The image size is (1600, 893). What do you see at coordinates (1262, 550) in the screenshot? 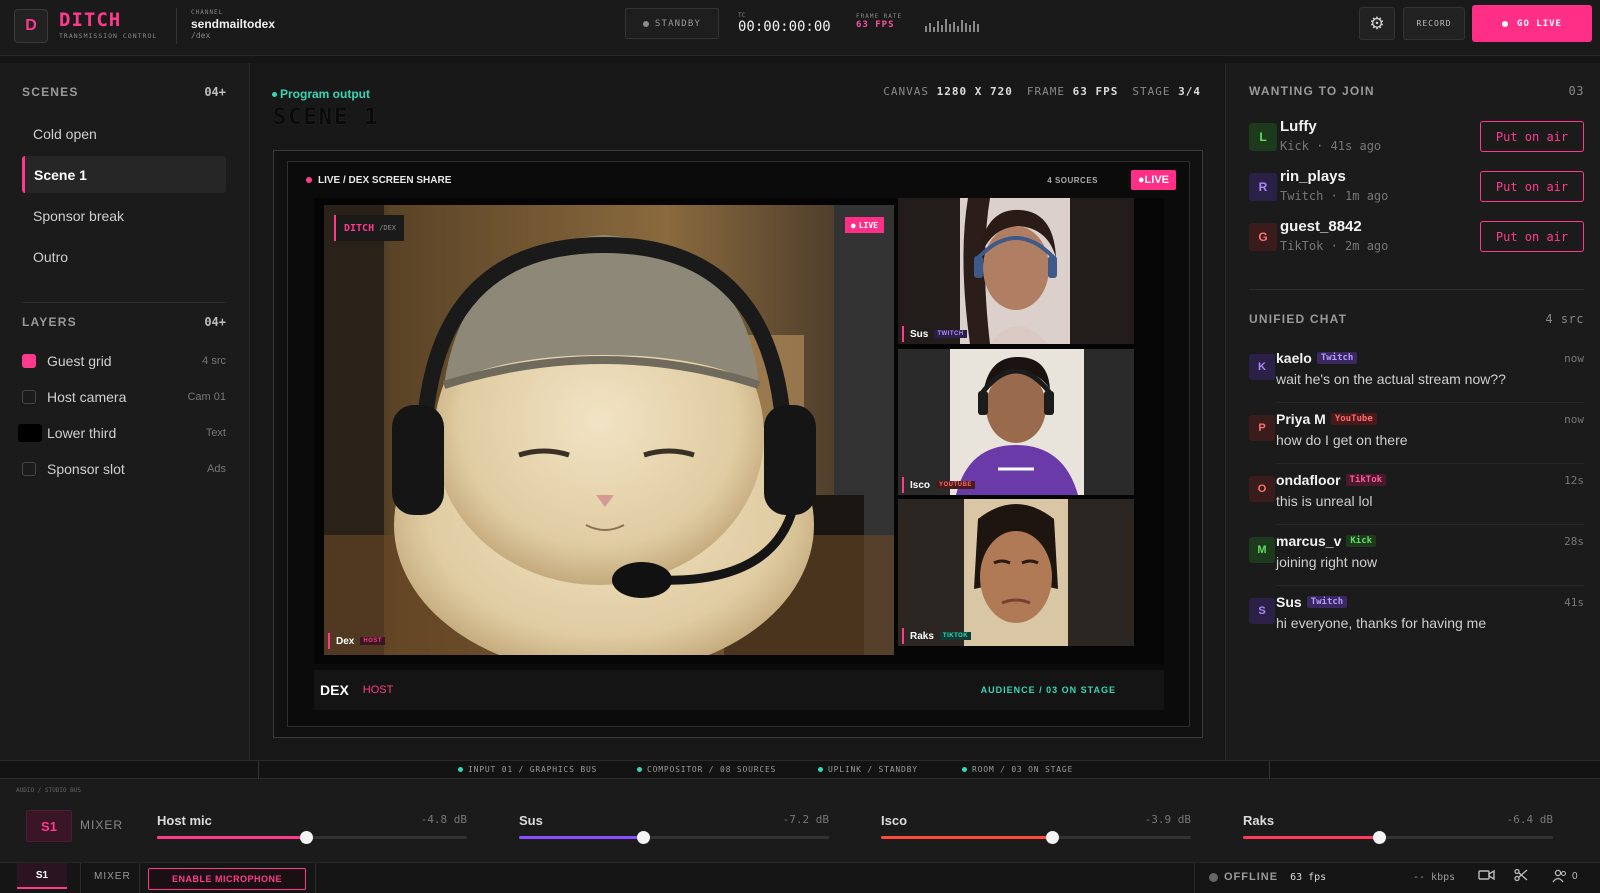
I see `avatar: M` at bounding box center [1262, 550].